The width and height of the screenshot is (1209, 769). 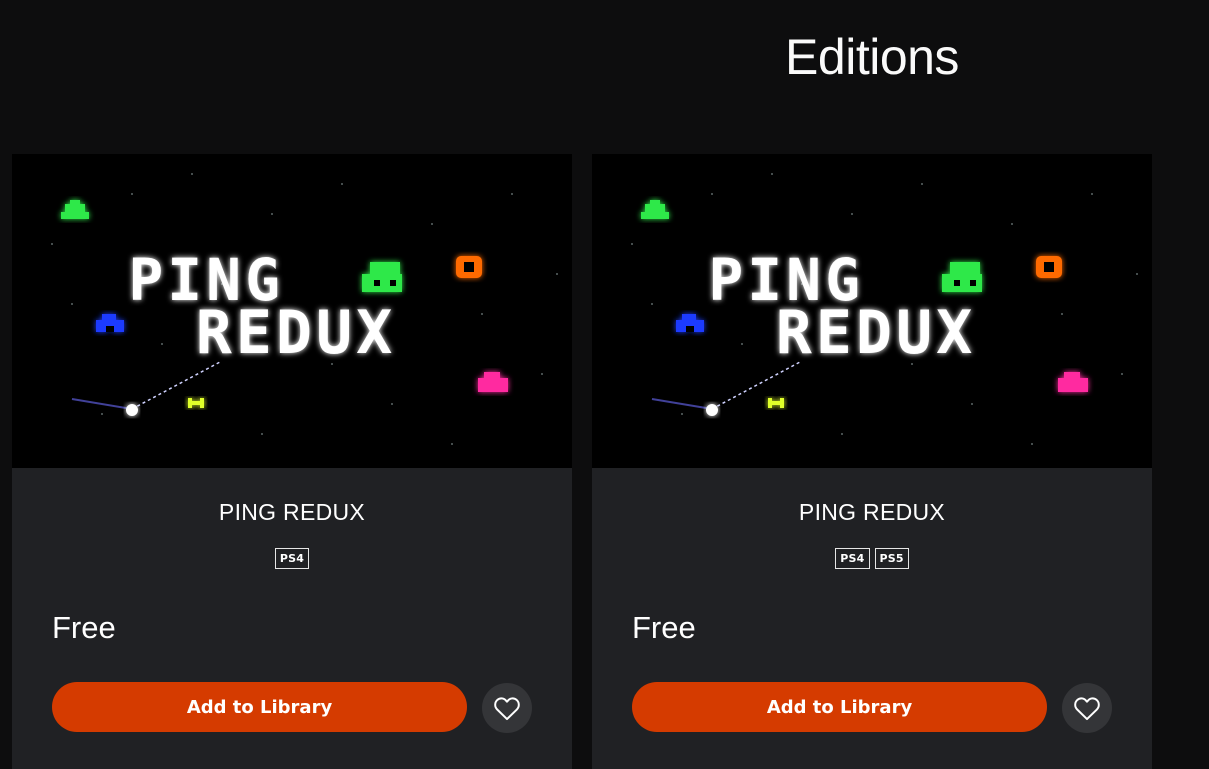 I want to click on platform-badge-ps5: PS5, so click(x=891, y=558).